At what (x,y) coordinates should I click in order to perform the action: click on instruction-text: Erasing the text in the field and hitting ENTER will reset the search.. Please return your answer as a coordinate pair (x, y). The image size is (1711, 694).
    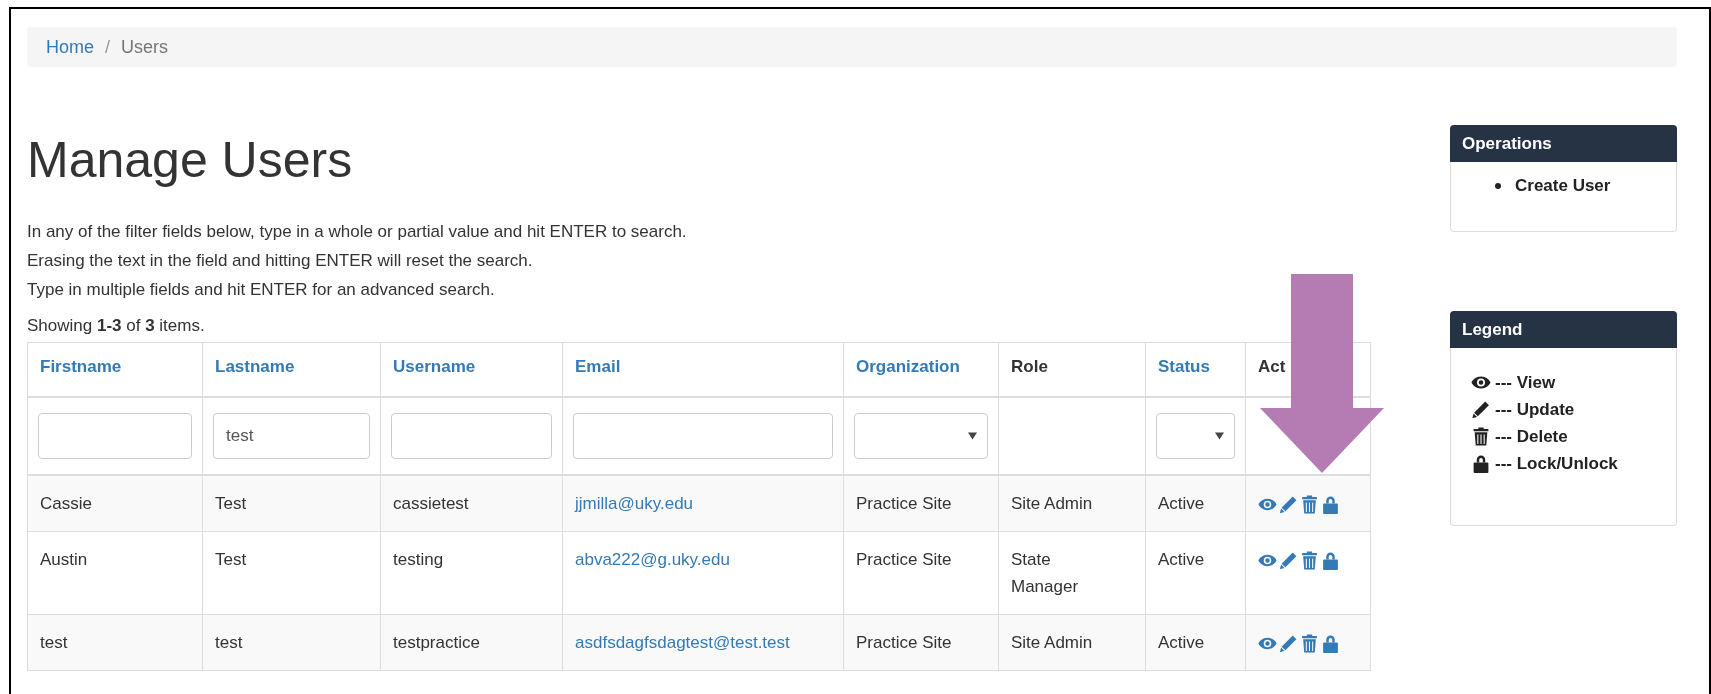
    Looking at the image, I should click on (280, 261).